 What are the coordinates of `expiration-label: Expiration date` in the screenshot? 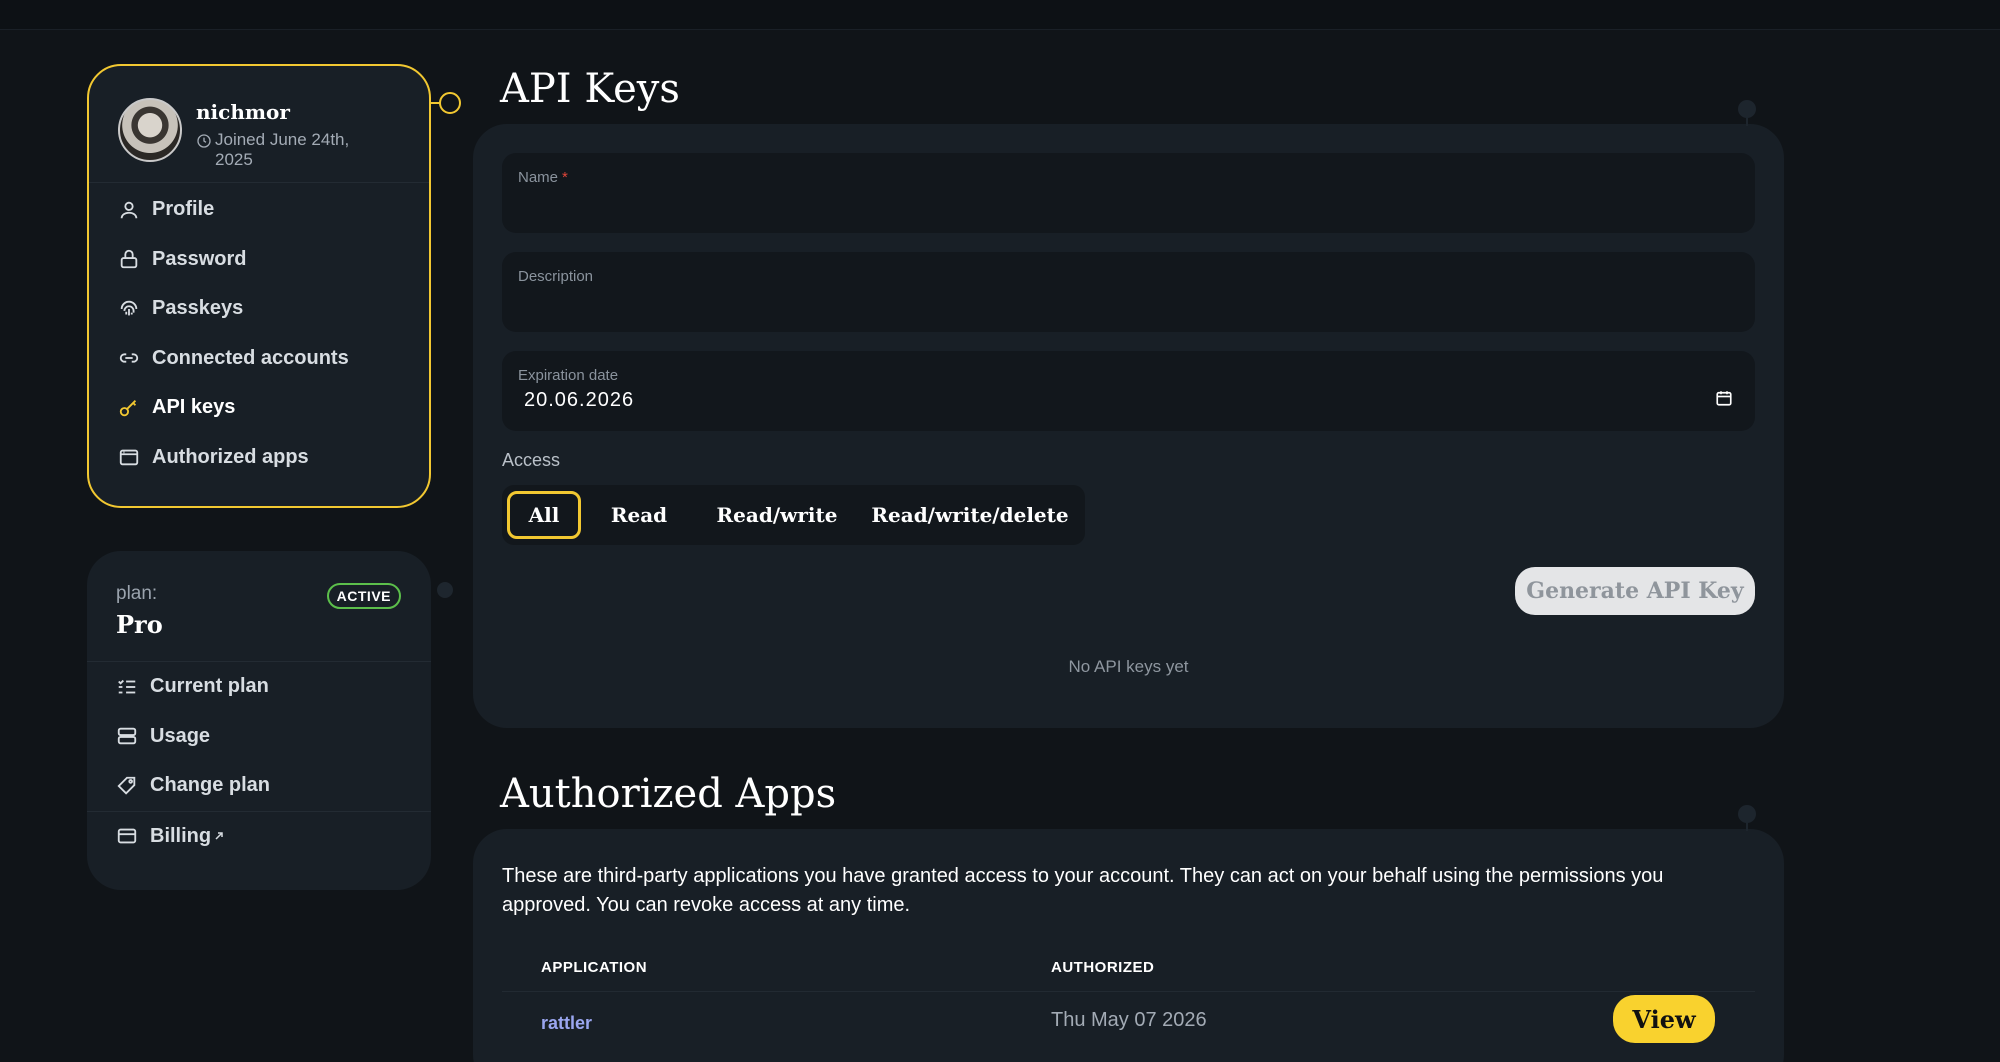 It's located at (568, 375).